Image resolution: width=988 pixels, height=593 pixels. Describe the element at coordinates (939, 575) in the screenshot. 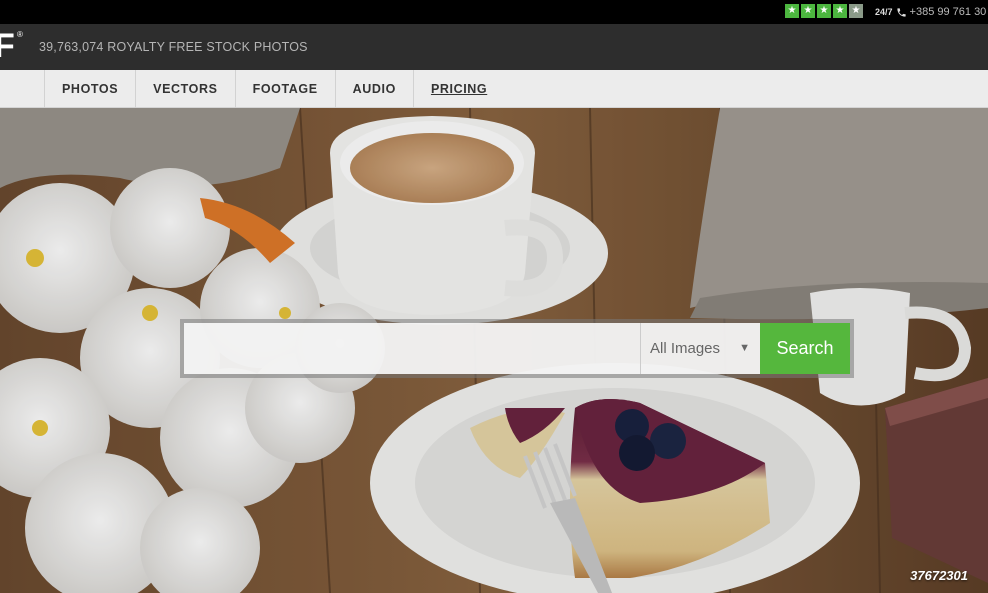

I see `image-id: 37672301` at that location.